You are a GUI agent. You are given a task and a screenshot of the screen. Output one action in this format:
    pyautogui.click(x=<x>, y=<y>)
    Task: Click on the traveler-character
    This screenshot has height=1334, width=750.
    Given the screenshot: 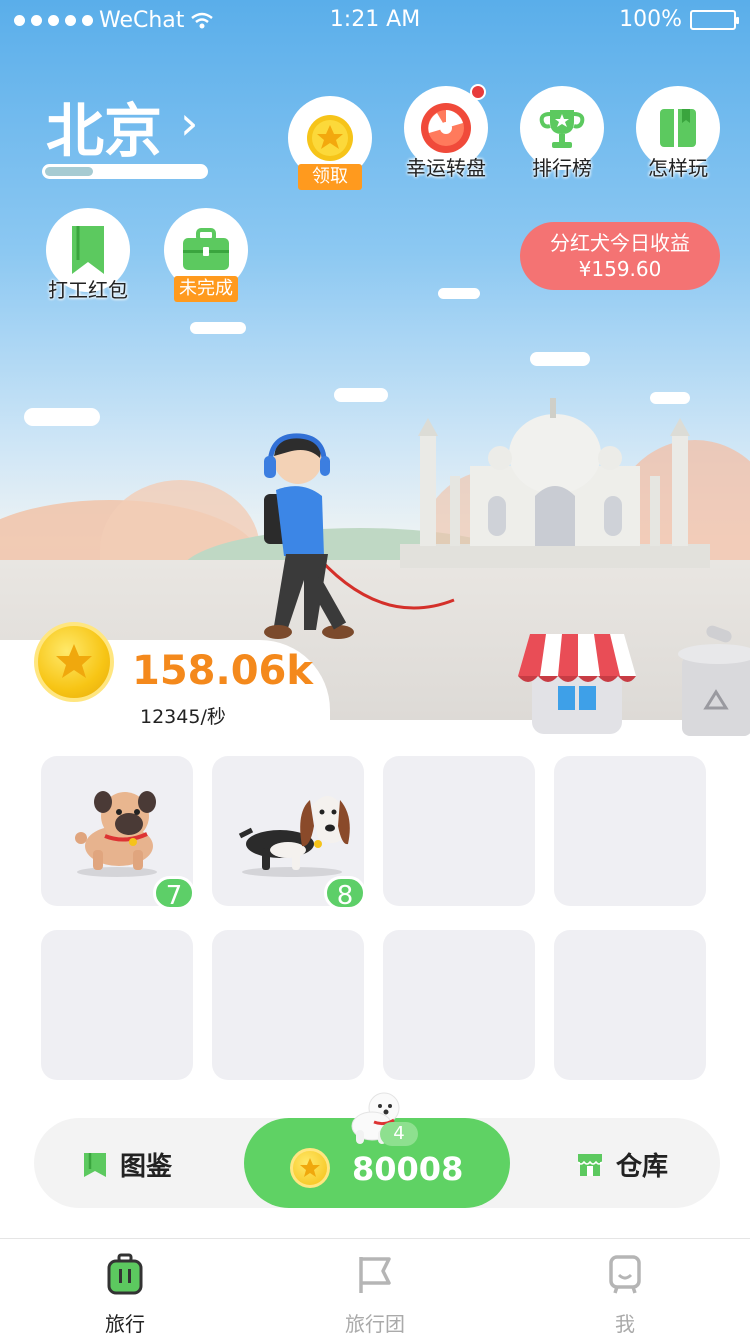 What is the action you would take?
    pyautogui.click(x=359, y=536)
    